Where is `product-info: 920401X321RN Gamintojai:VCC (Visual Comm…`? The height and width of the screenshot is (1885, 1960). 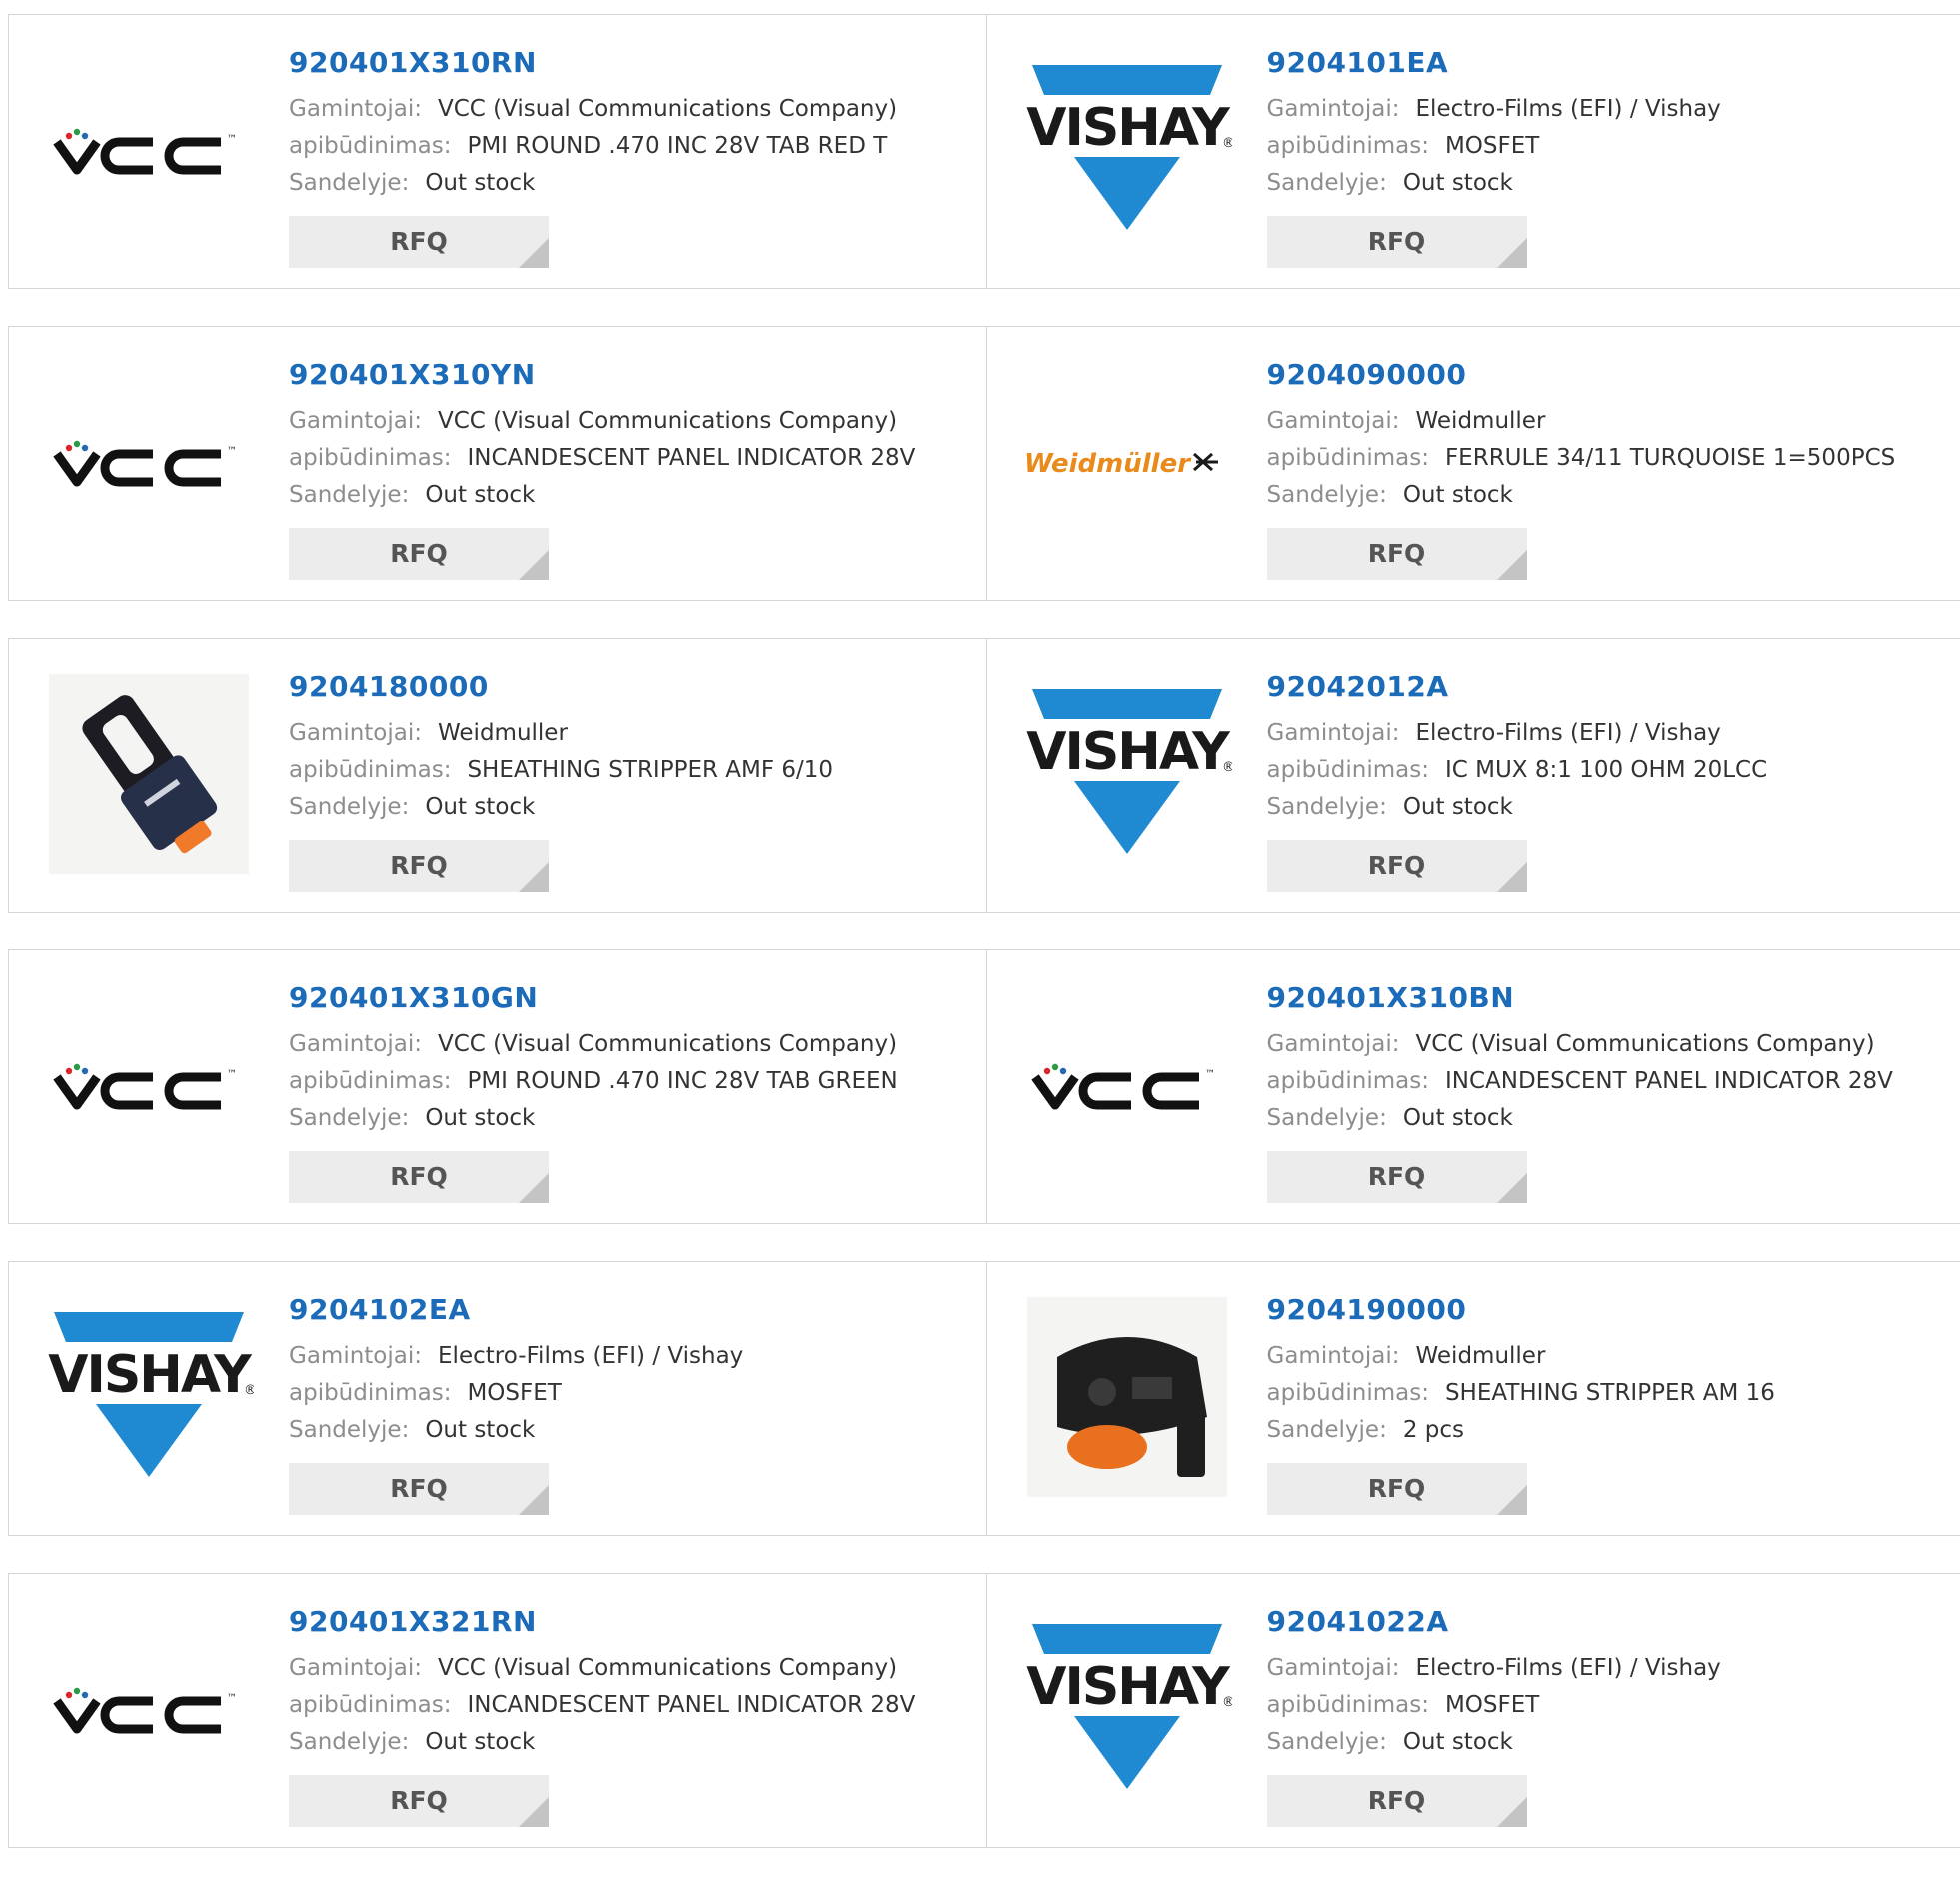
product-info: 920401X321RN Gamintojai:VCC (Visual Comm… is located at coordinates (633, 1715).